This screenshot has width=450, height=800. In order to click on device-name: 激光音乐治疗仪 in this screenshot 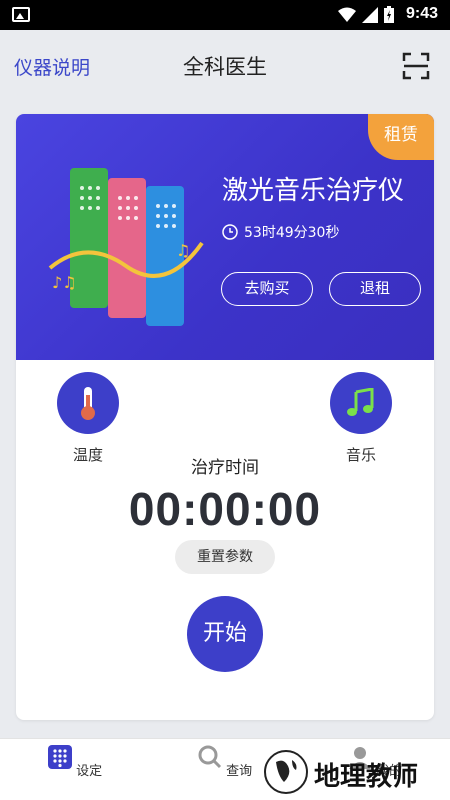, I will do `click(313, 191)`.